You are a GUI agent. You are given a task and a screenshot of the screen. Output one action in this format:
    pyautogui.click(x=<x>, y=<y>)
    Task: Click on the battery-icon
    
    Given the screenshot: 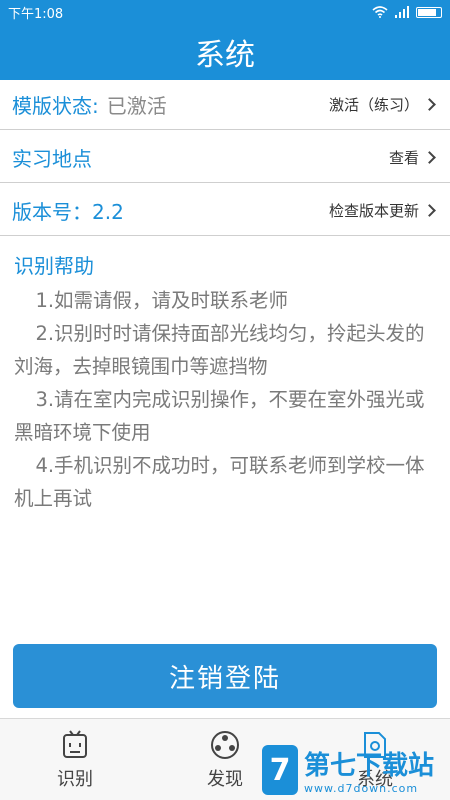 What is the action you would take?
    pyautogui.click(x=429, y=12)
    